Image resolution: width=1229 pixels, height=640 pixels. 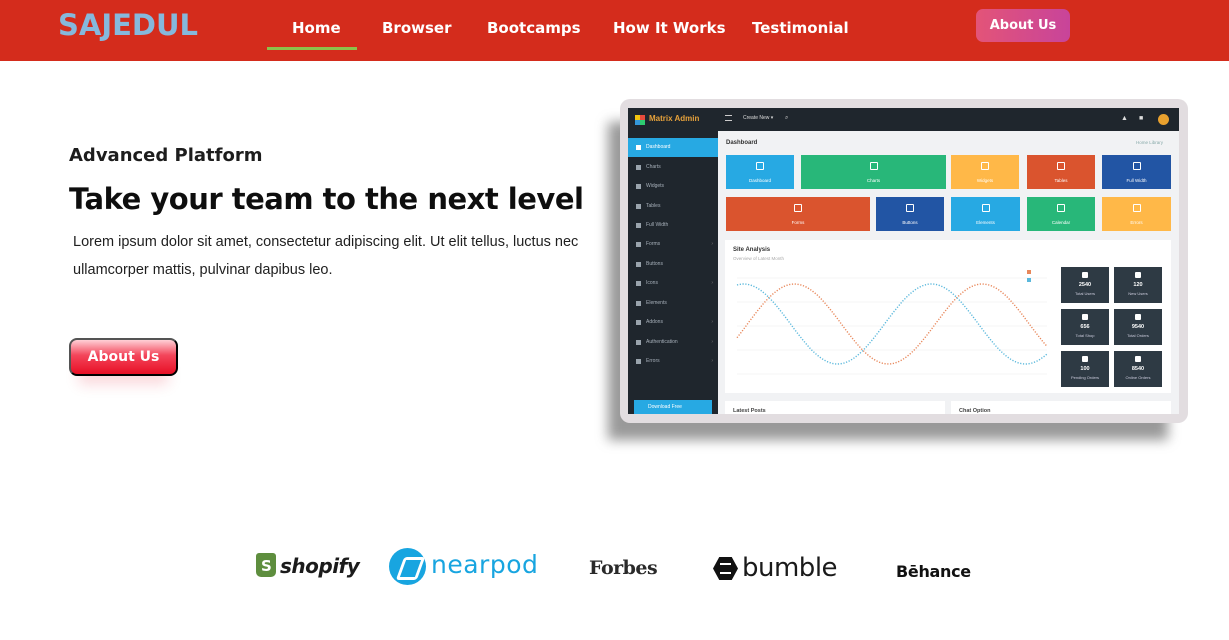 I want to click on stat-label: Total Users, so click(x=1084, y=293).